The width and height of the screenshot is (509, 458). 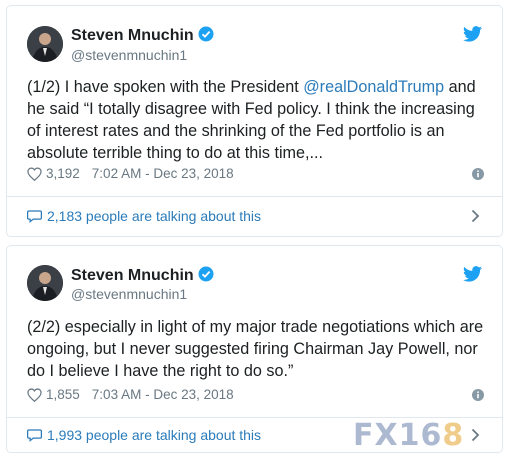 What do you see at coordinates (63, 394) in the screenshot?
I see `like-count: 1,855` at bounding box center [63, 394].